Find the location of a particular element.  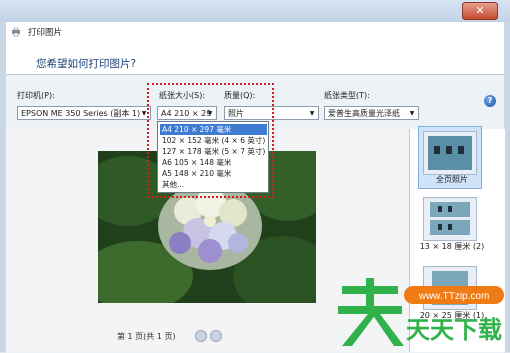

previous-page-button is located at coordinates (201, 336).